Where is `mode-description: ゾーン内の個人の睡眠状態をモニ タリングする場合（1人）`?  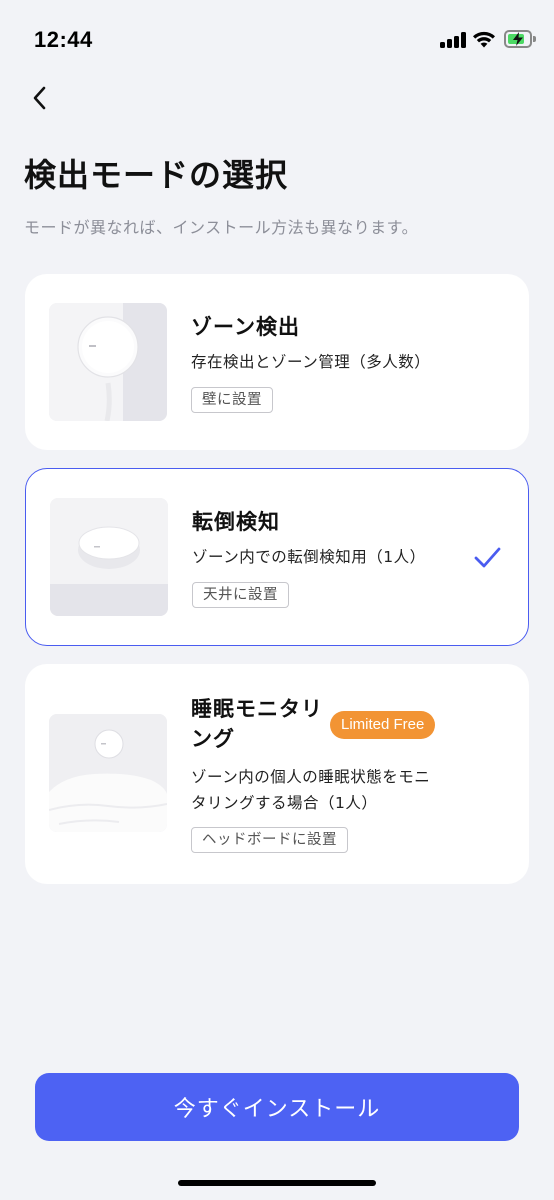 mode-description: ゾーン内の個人の睡眠状態をモニ タリングする場合（1人） is located at coordinates (310, 790).